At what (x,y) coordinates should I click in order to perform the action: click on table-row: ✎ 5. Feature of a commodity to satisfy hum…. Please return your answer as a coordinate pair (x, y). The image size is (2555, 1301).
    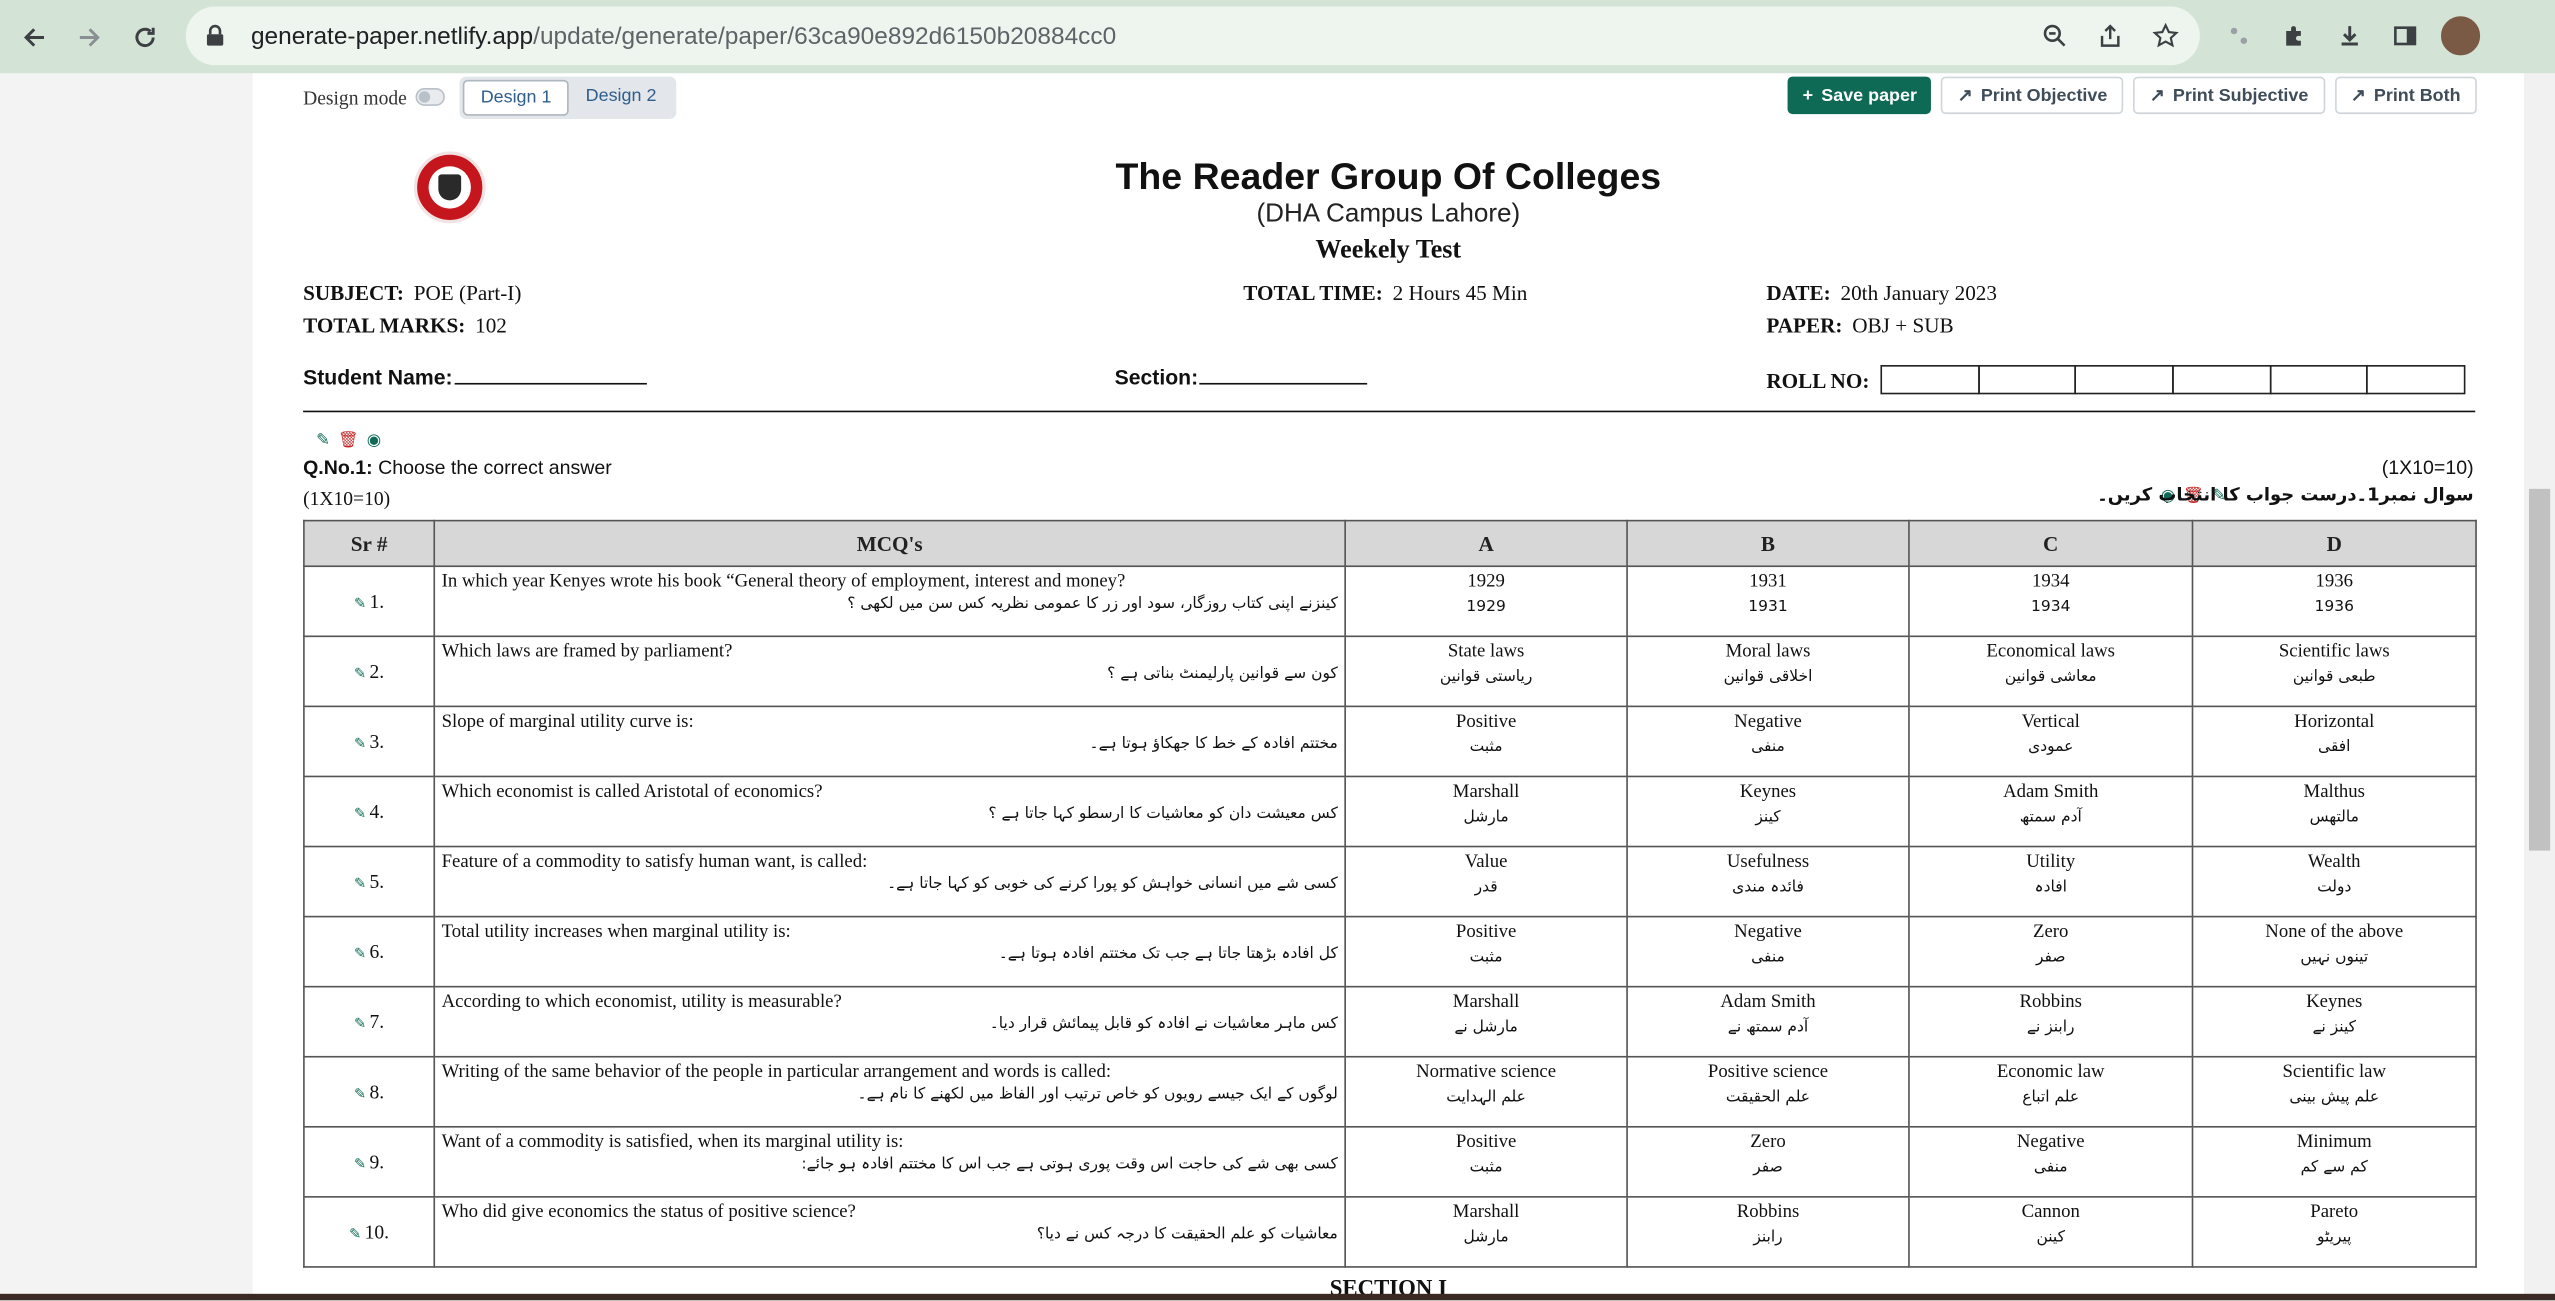
    Looking at the image, I should click on (1390, 881).